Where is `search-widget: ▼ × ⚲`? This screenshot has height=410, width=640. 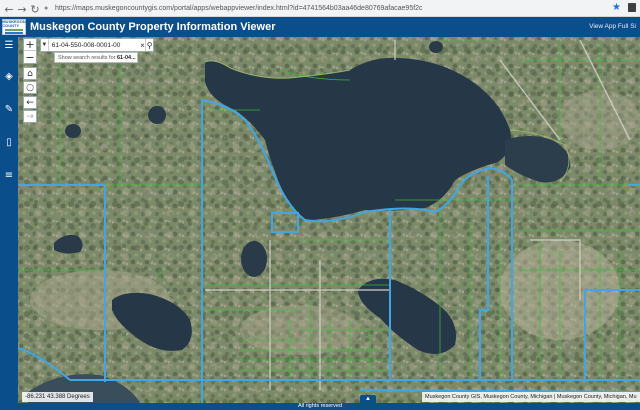 search-widget: ▼ × ⚲ is located at coordinates (97, 45).